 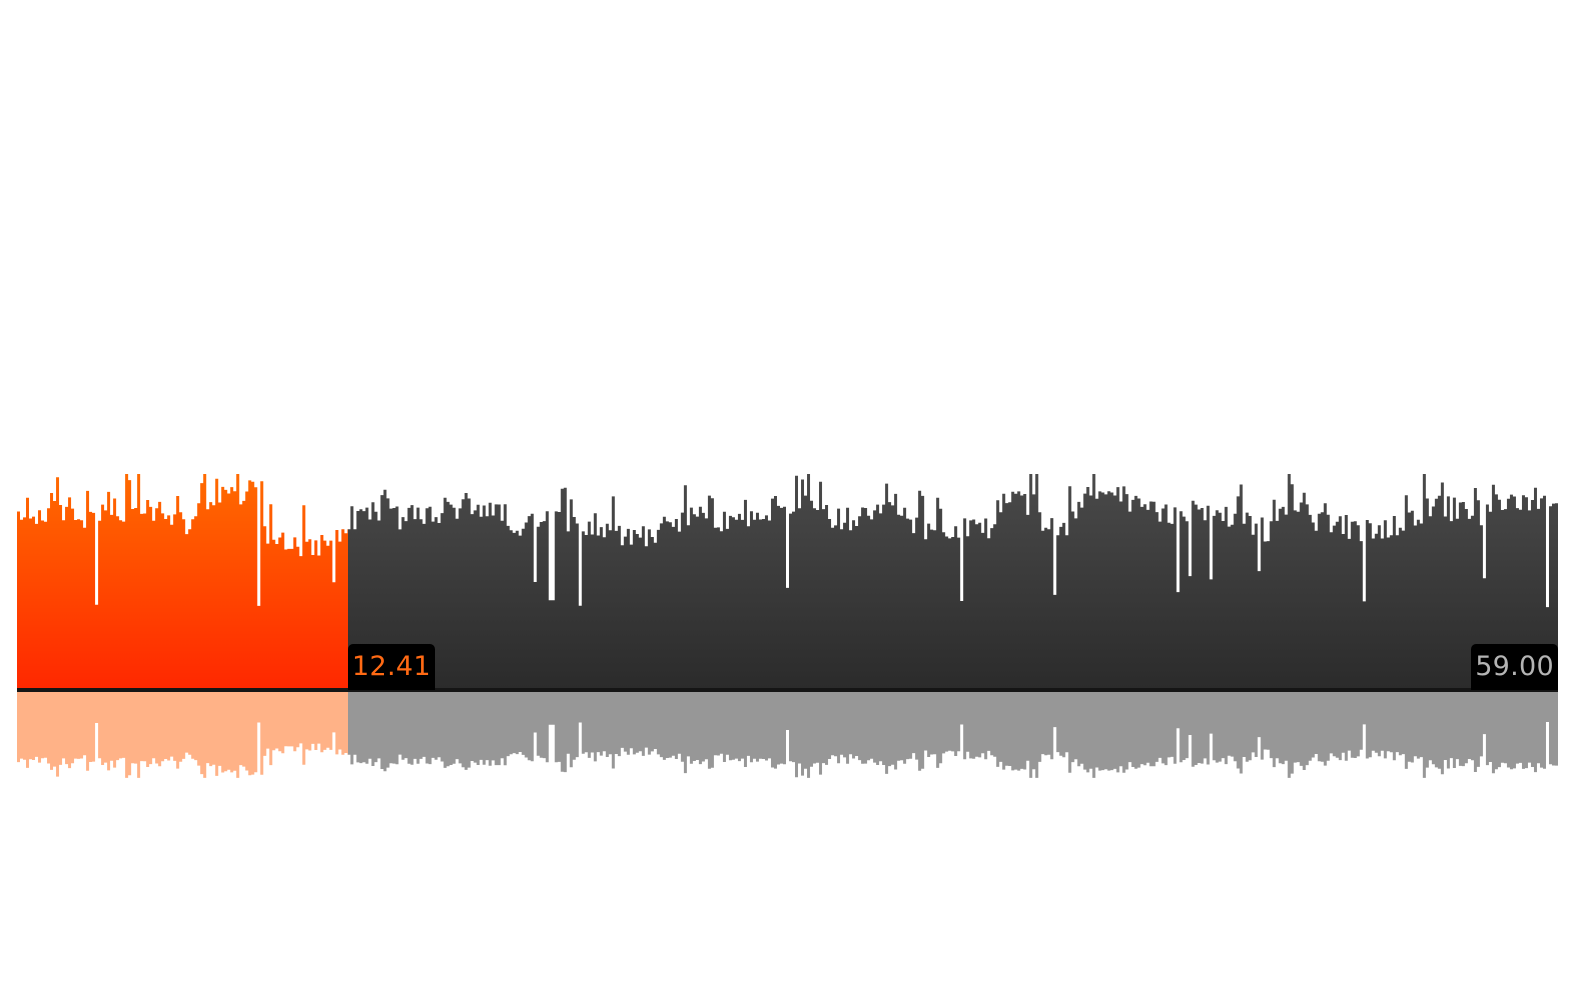 I want to click on waveform-baseline, so click(x=787, y=690).